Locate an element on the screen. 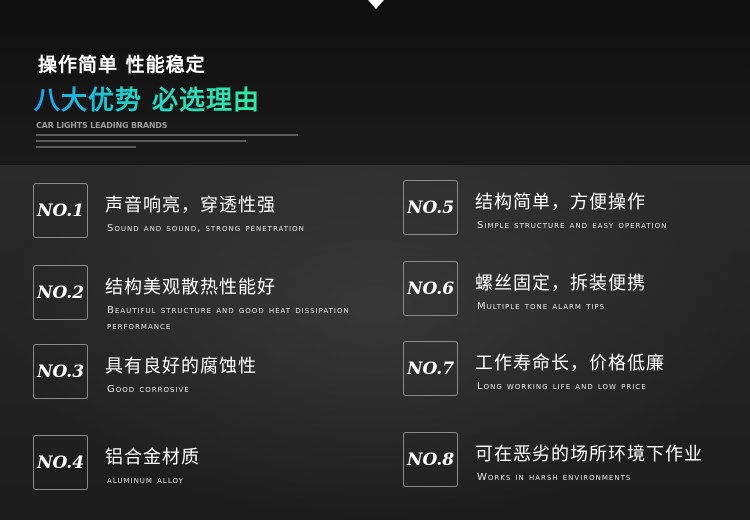 This screenshot has height=520, width=750. number-badge: NO.3 is located at coordinates (60, 371).